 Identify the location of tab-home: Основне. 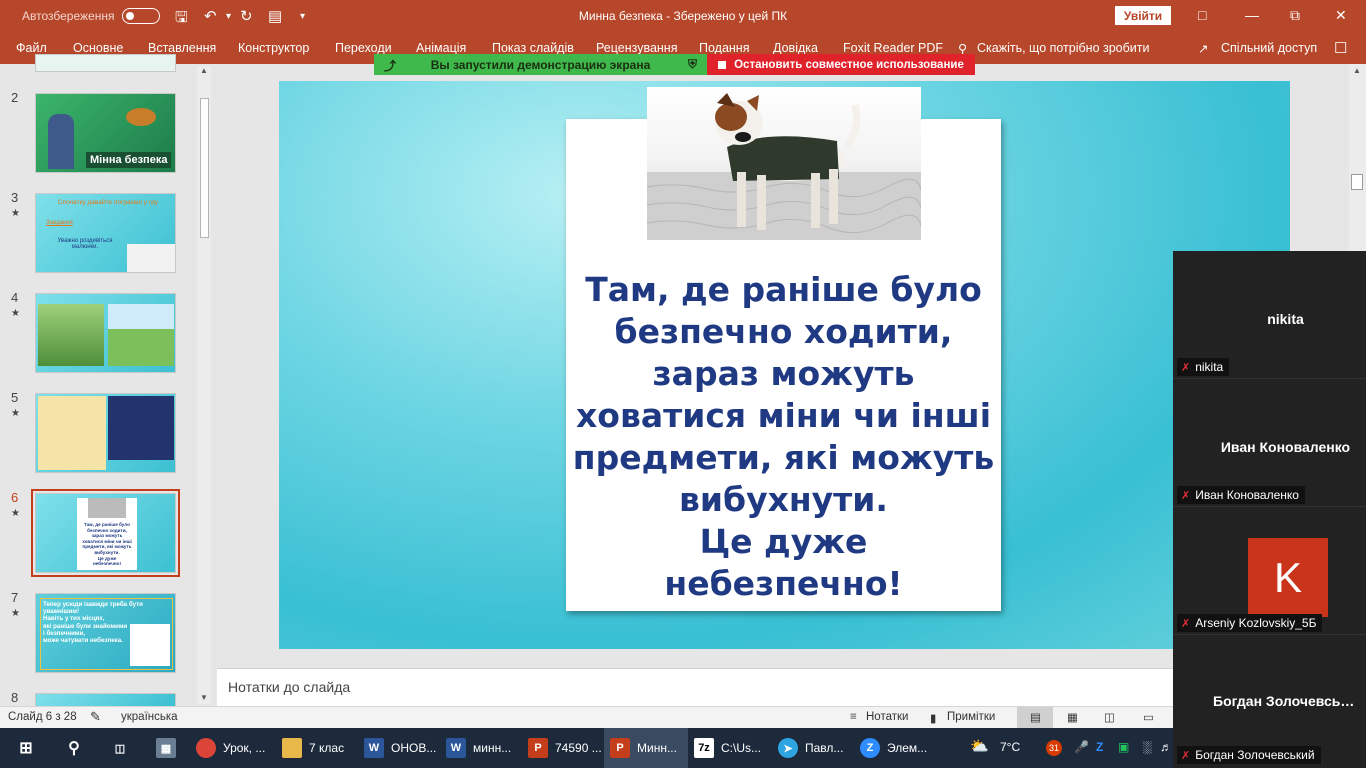
(98, 48).